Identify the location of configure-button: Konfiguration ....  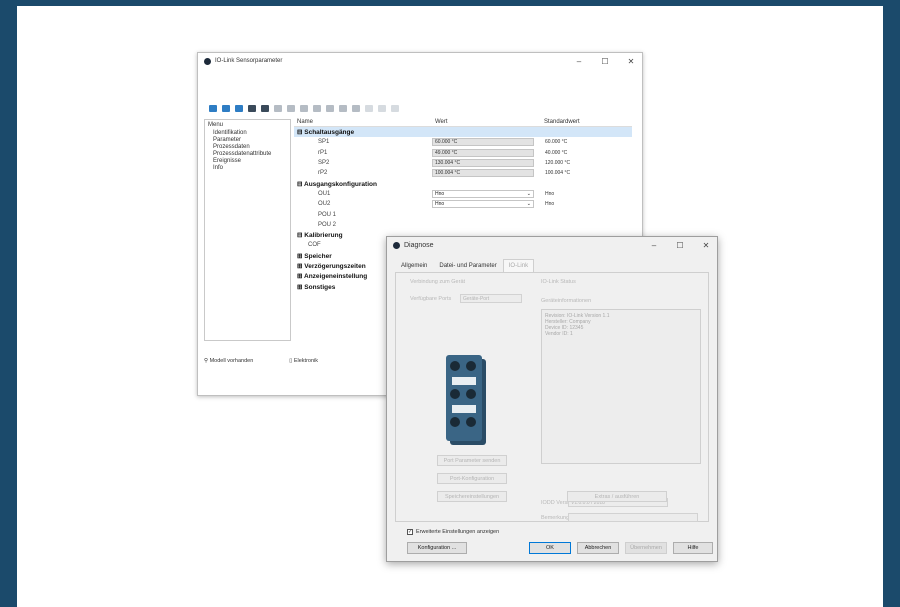
(437, 548).